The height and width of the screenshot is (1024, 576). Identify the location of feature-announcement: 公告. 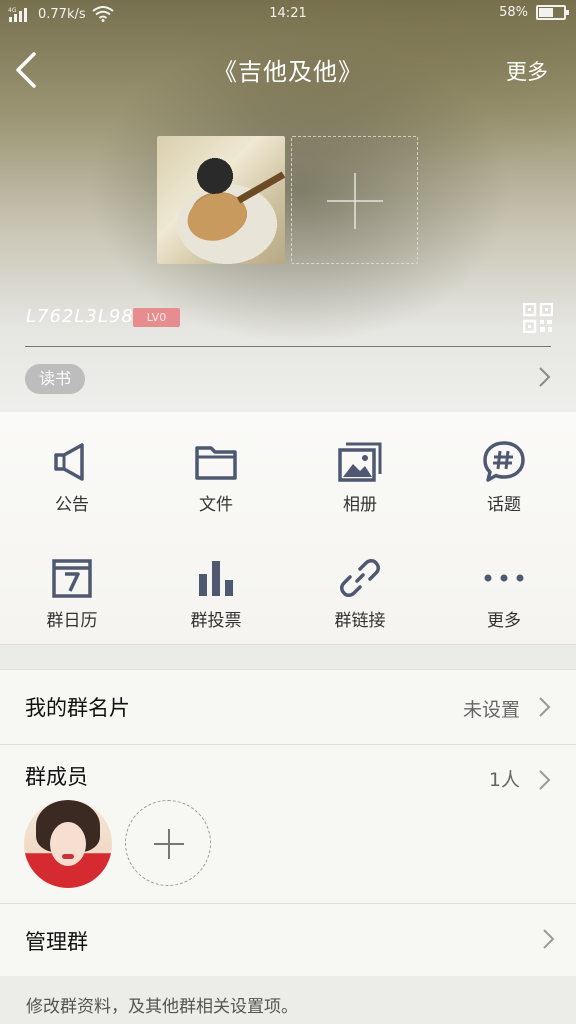
(72, 470).